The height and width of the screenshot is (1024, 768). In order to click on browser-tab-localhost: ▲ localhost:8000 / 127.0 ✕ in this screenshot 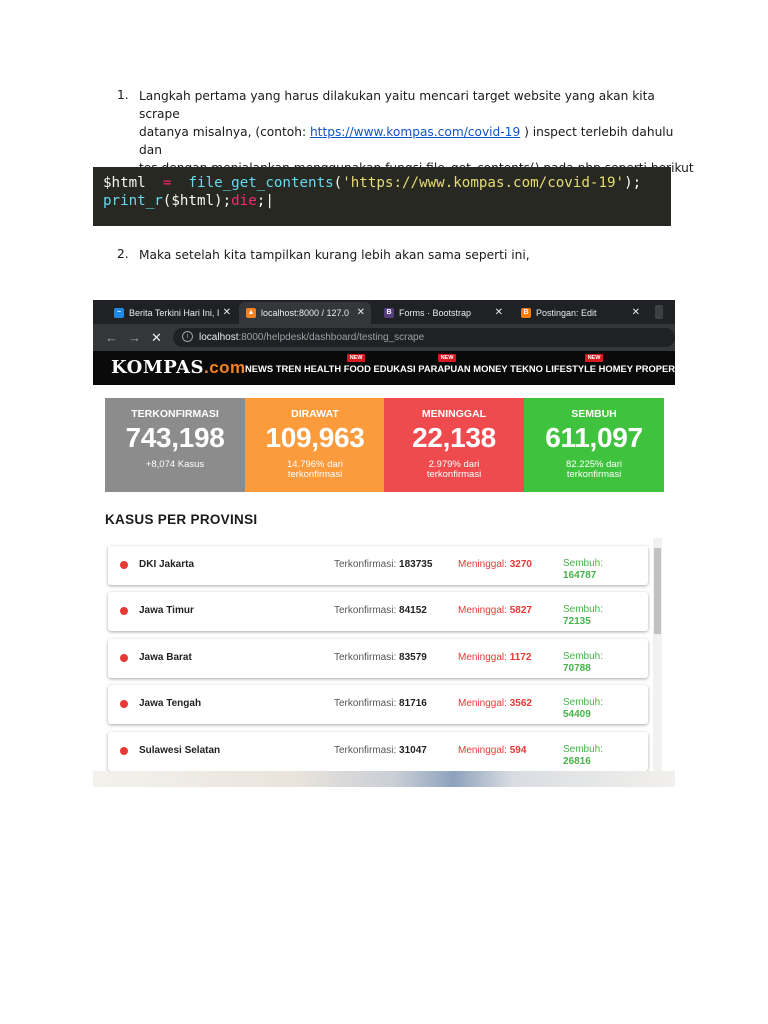, I will do `click(305, 313)`.